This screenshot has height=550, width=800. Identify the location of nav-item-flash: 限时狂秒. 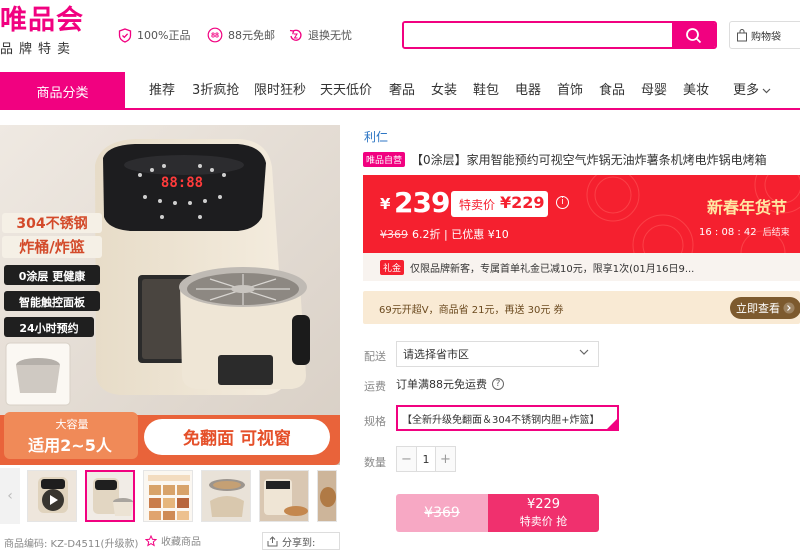
(280, 91).